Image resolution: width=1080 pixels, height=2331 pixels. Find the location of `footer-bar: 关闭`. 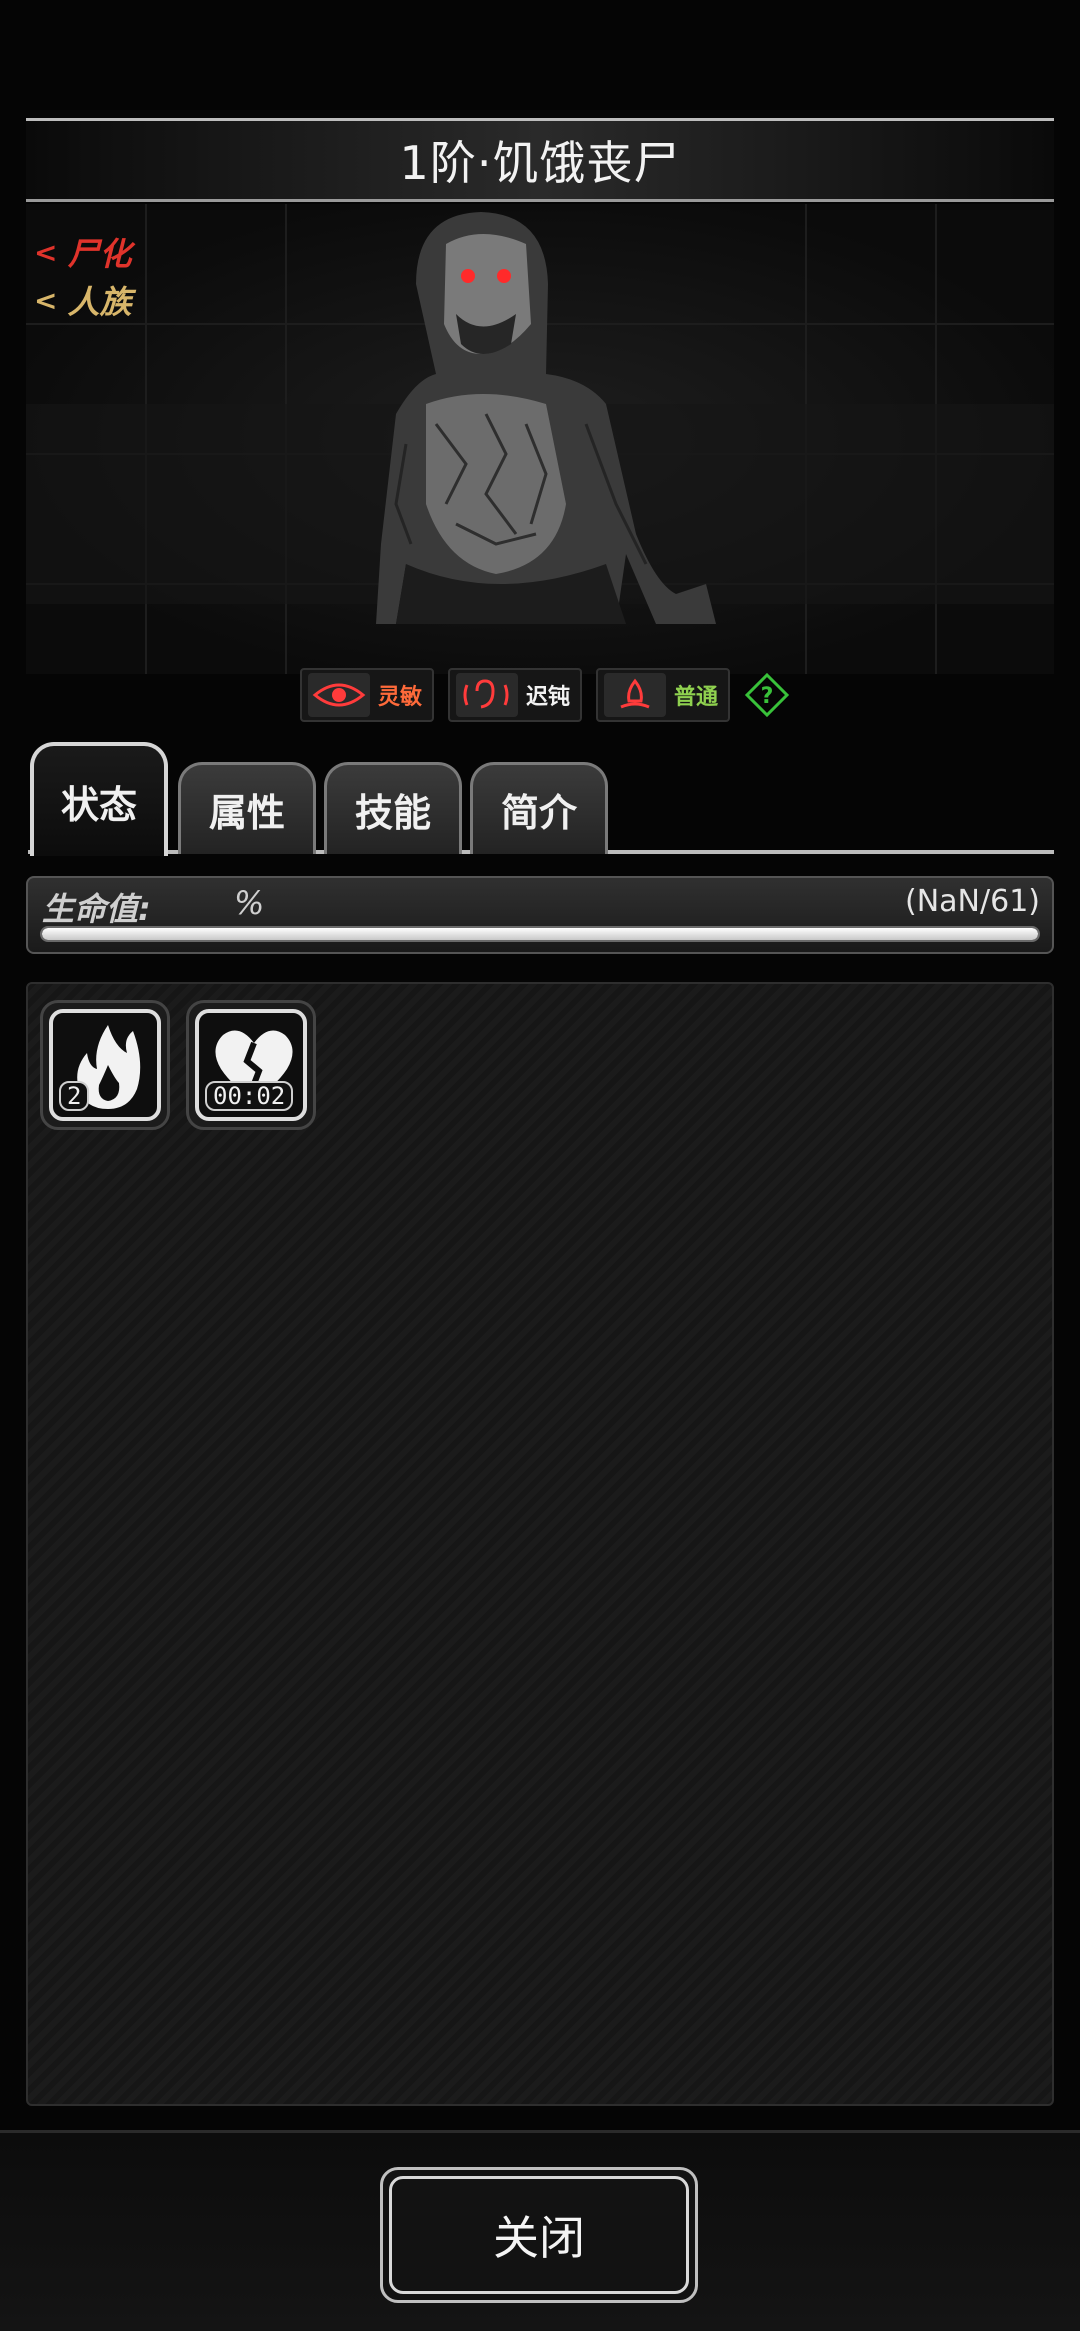

footer-bar: 关闭 is located at coordinates (540, 2230).